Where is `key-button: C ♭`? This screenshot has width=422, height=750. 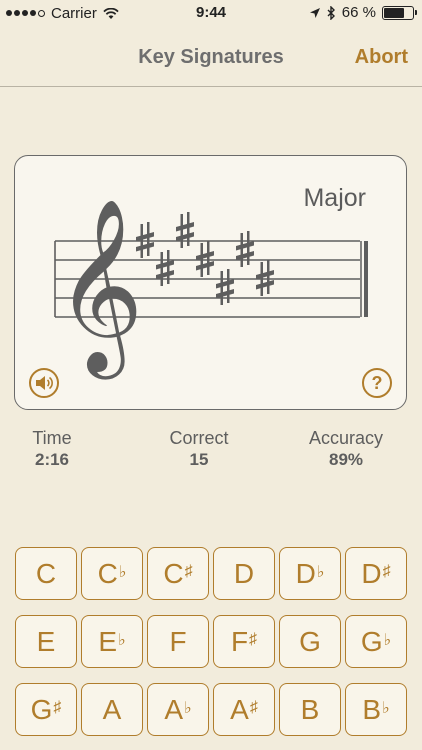 key-button: C ♭ is located at coordinates (112, 573).